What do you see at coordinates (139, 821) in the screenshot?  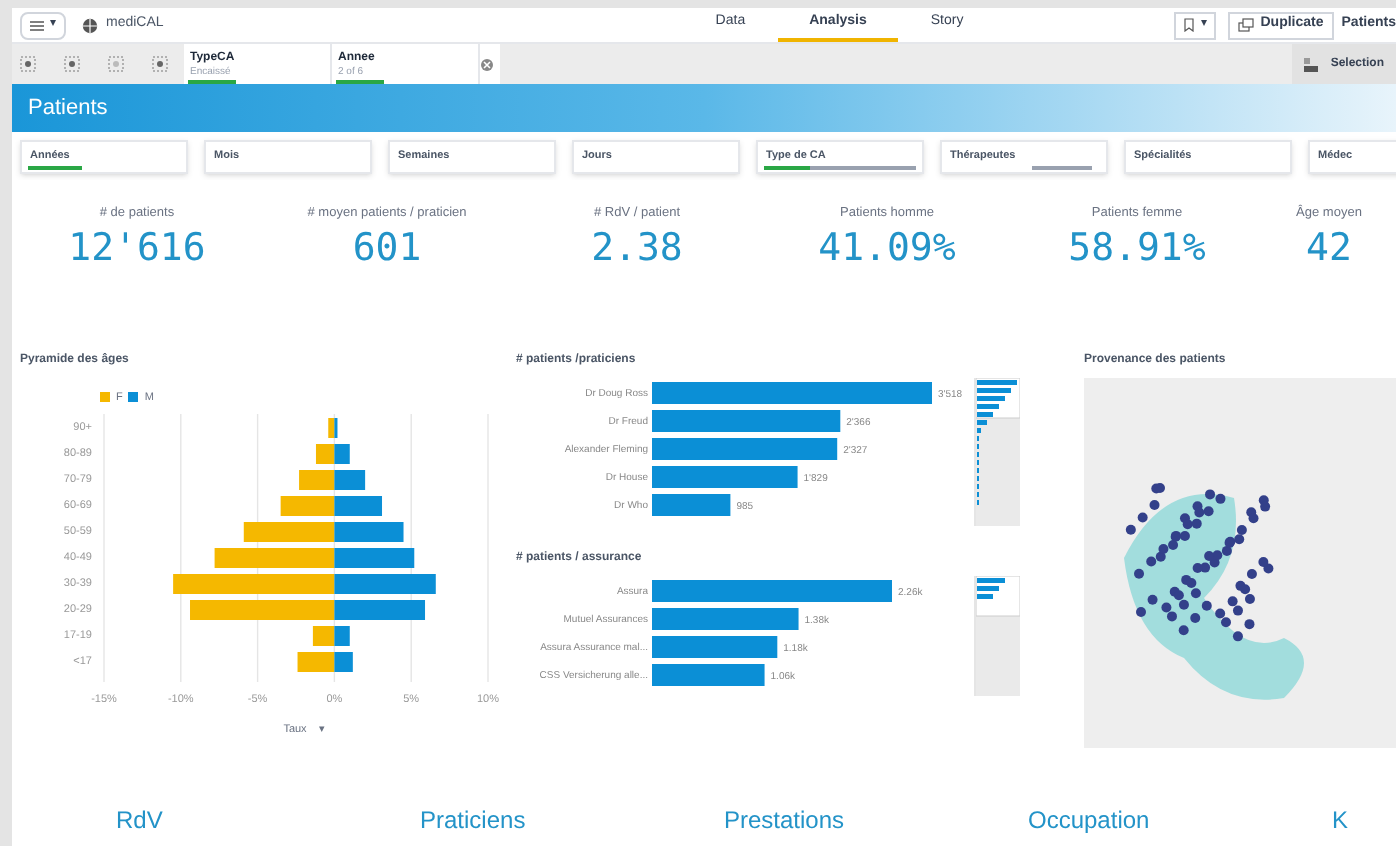 I see `section-title: RdV` at bounding box center [139, 821].